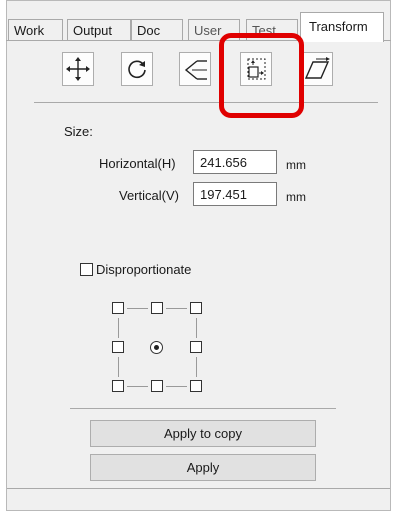 The image size is (398, 517). Describe the element at coordinates (206, 102) in the screenshot. I see `toolbar-divider` at that location.